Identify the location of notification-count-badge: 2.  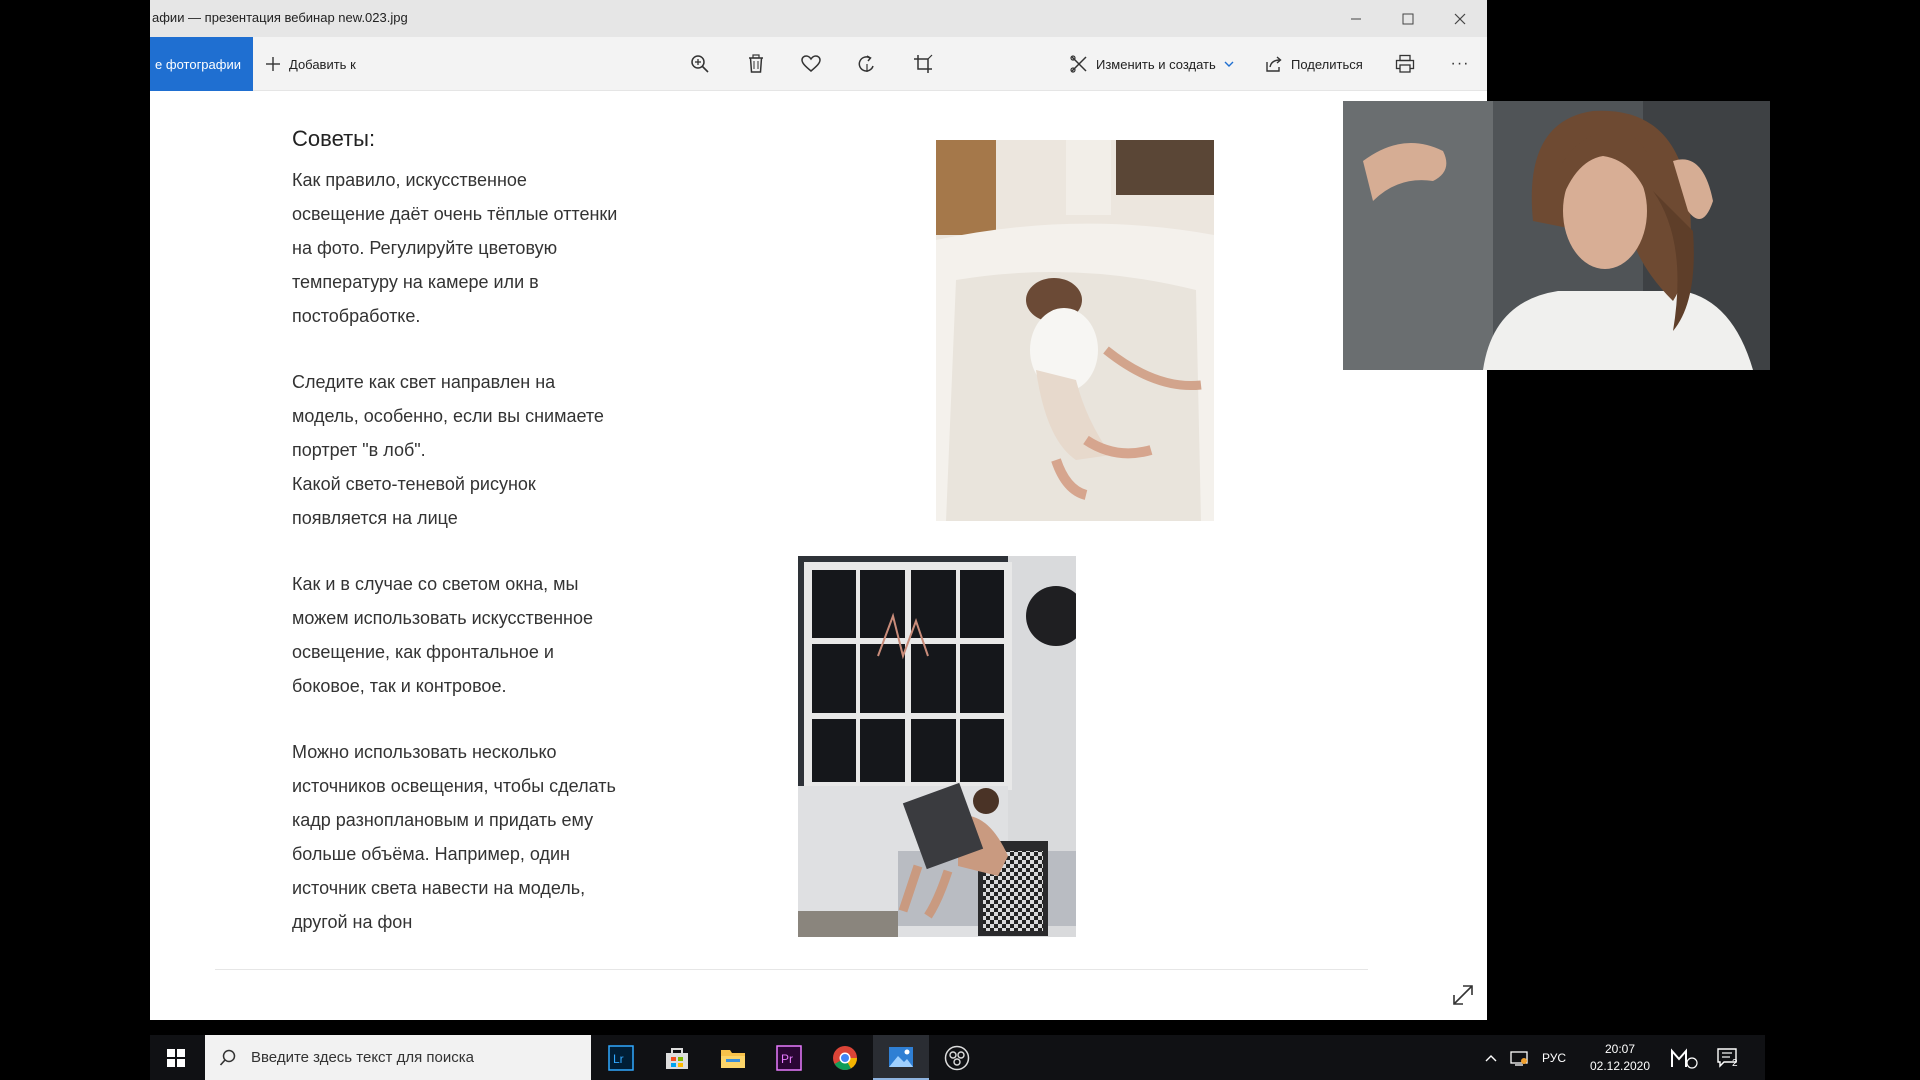
(1735, 1063).